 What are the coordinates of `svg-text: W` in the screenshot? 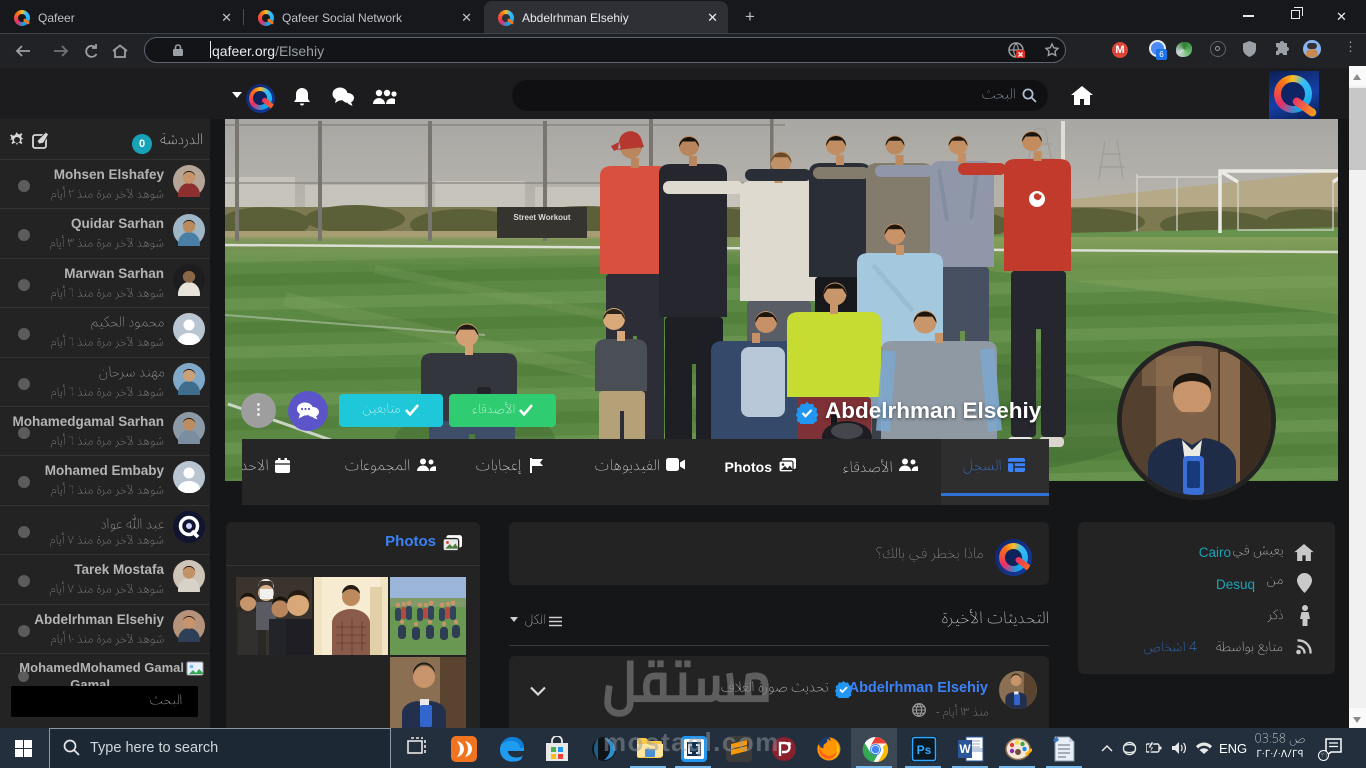 It's located at (965, 749).